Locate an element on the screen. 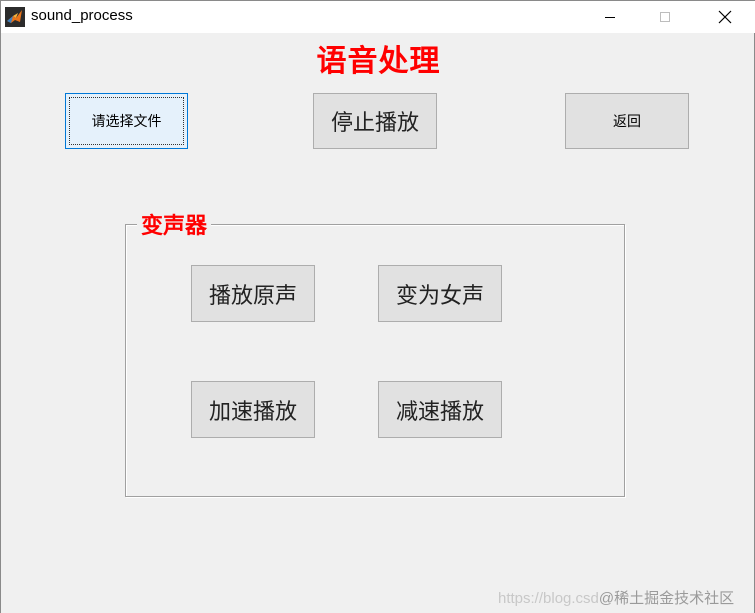 Image resolution: width=755 pixels, height=613 pixels. speed-up-button: 加速播放 is located at coordinates (253, 409).